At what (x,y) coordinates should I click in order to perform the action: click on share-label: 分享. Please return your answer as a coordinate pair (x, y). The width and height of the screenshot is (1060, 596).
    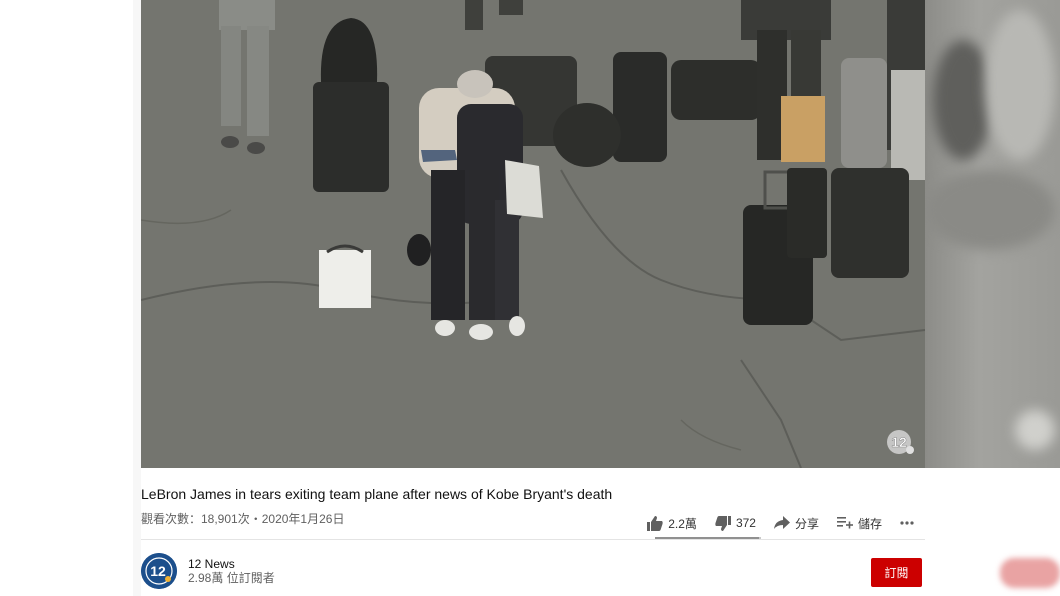
    Looking at the image, I should click on (806, 523).